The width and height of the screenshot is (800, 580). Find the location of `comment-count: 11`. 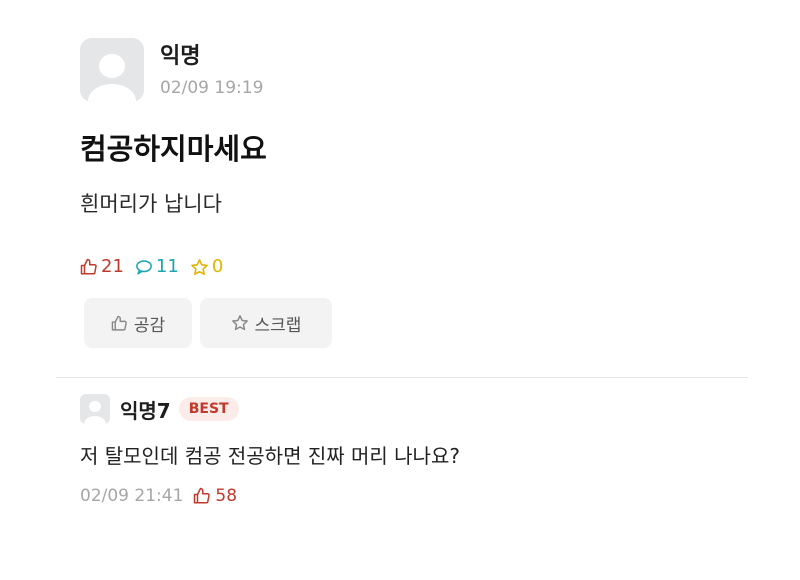

comment-count: 11 is located at coordinates (157, 267).